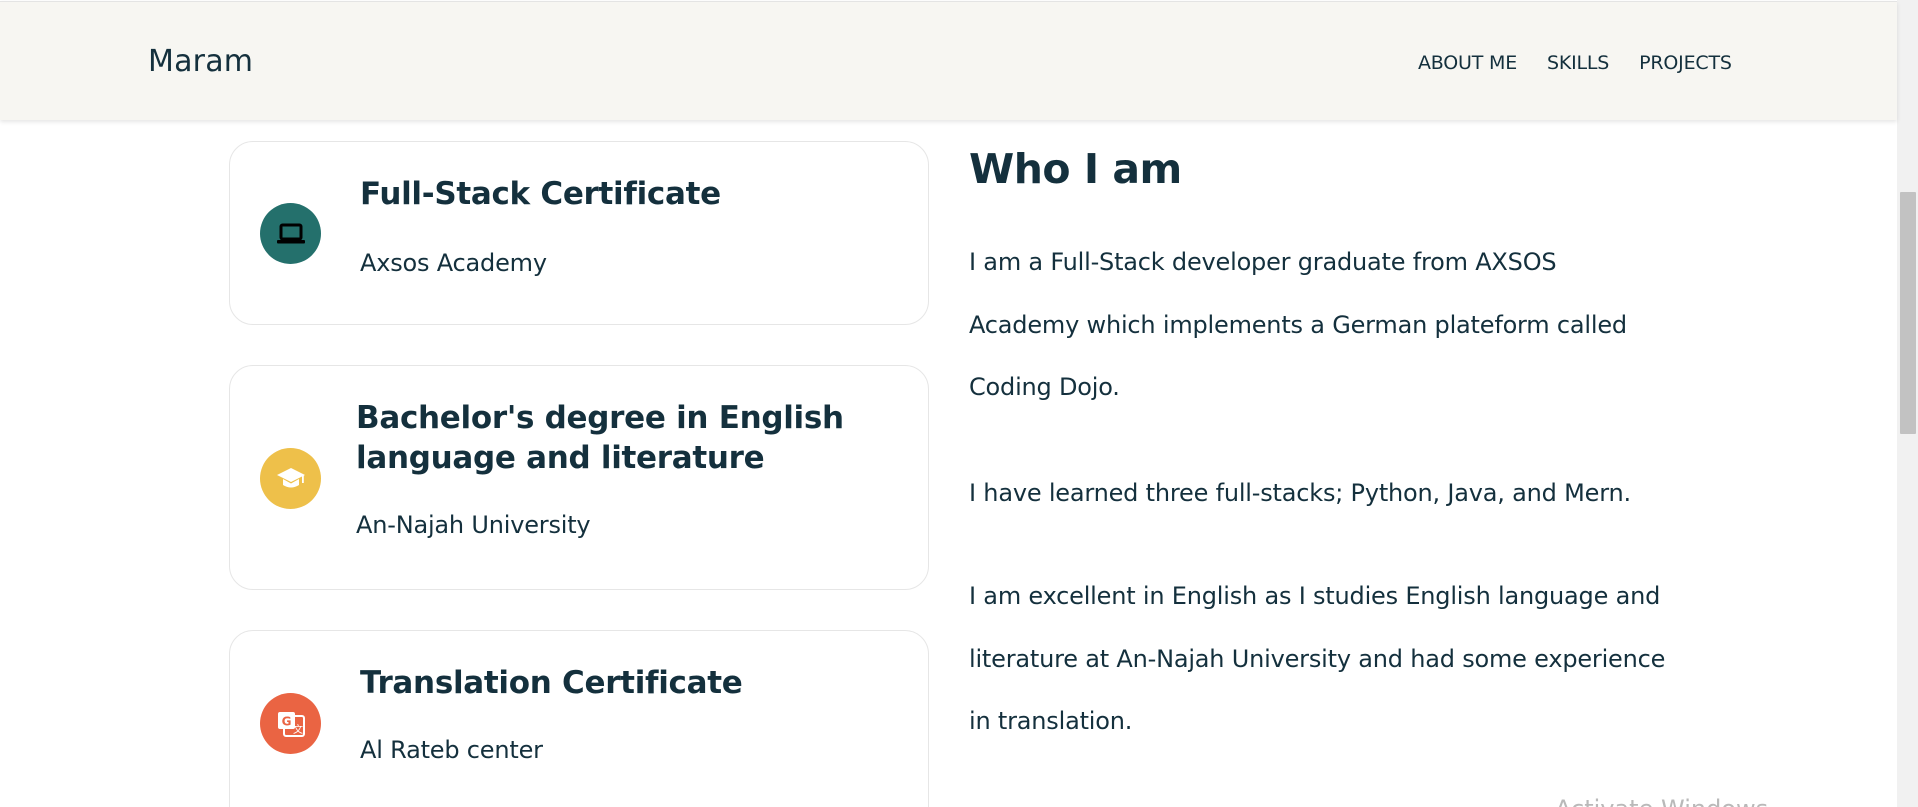  Describe the element at coordinates (298, 729) in the screenshot. I see `svg-text: 文` at that location.